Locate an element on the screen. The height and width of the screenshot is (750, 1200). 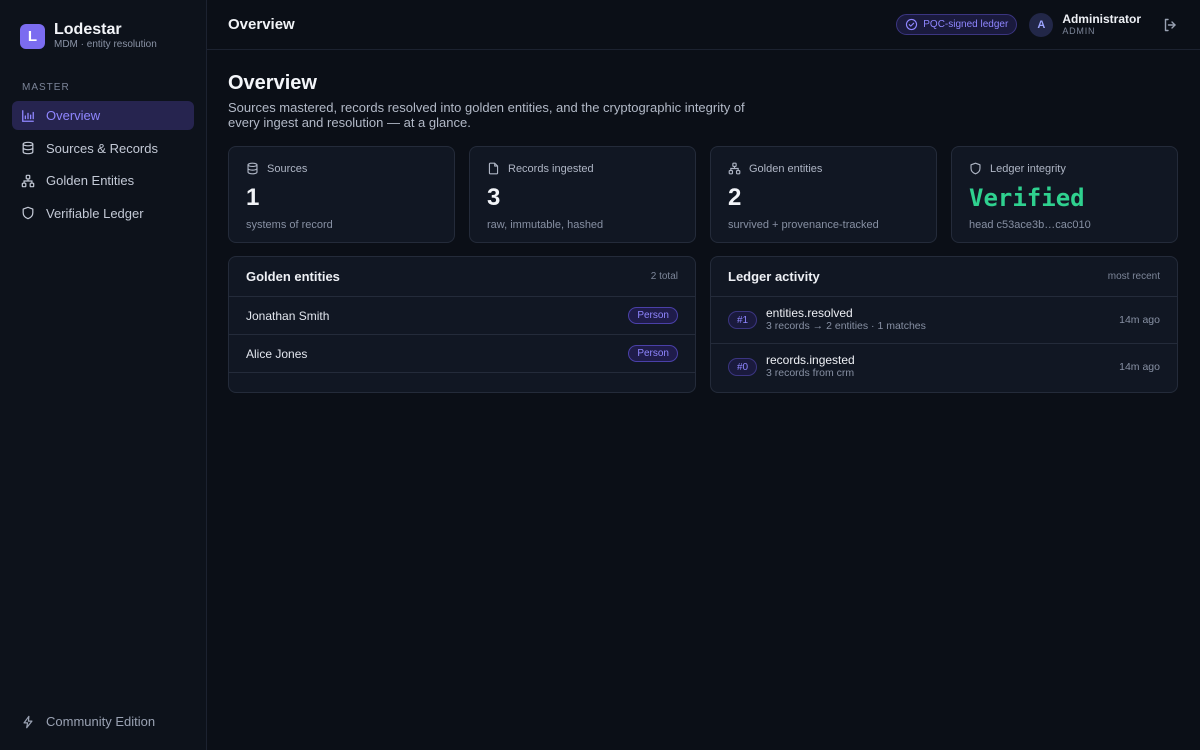
sidebar-item-label: Verifiable Ledger is located at coordinates (95, 213).